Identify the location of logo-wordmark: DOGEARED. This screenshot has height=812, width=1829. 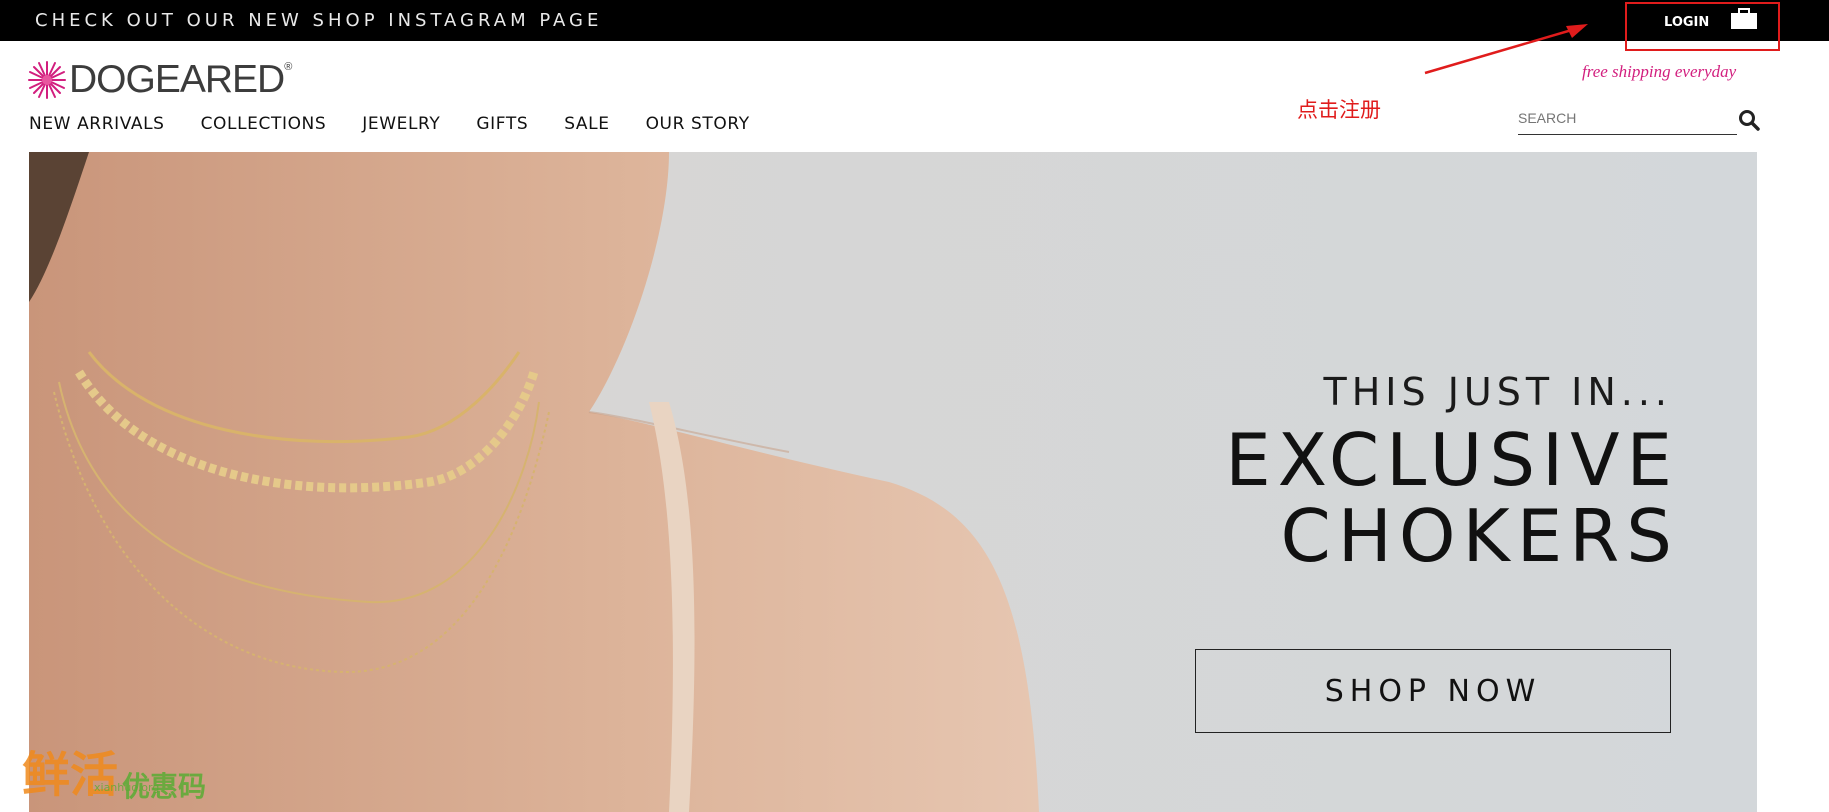
(177, 79).